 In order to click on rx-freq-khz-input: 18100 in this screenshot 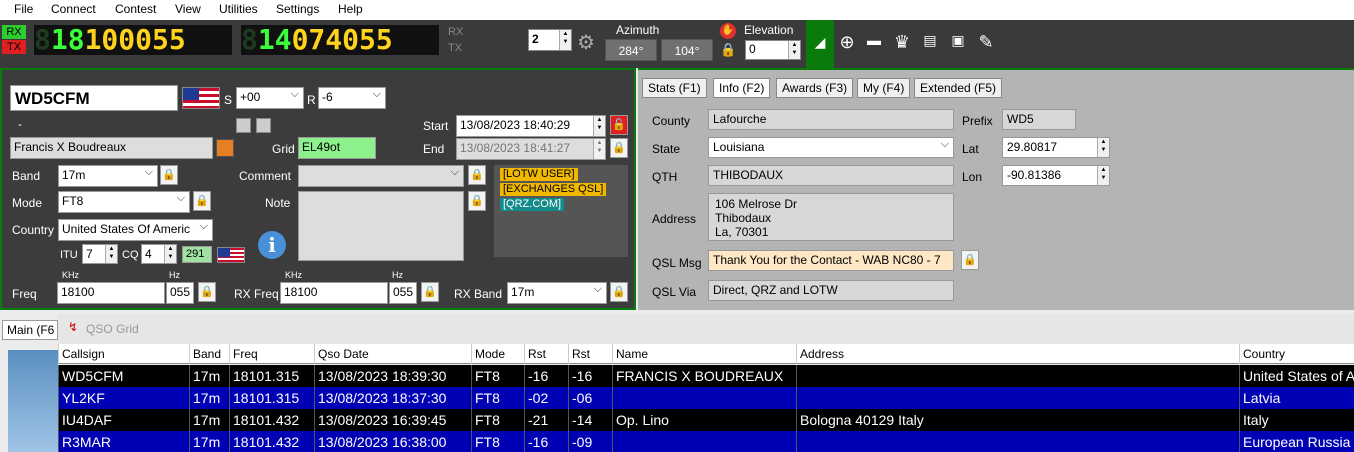, I will do `click(334, 293)`.